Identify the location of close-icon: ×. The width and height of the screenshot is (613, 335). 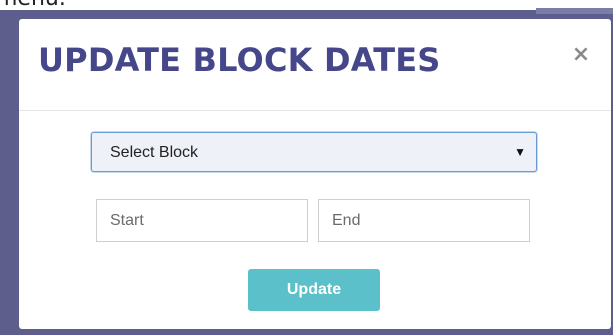
(581, 55).